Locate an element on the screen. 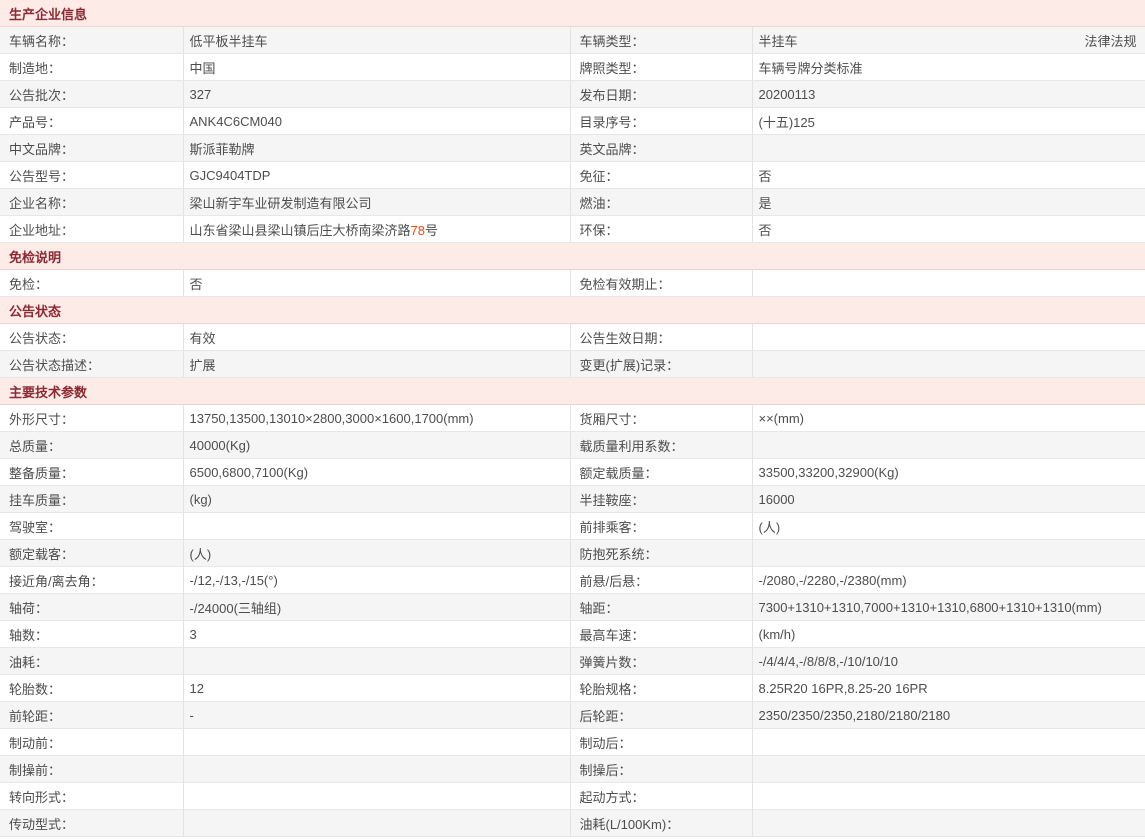 The image size is (1145, 839). table-row: 制操前： 制操后： is located at coordinates (572, 769).